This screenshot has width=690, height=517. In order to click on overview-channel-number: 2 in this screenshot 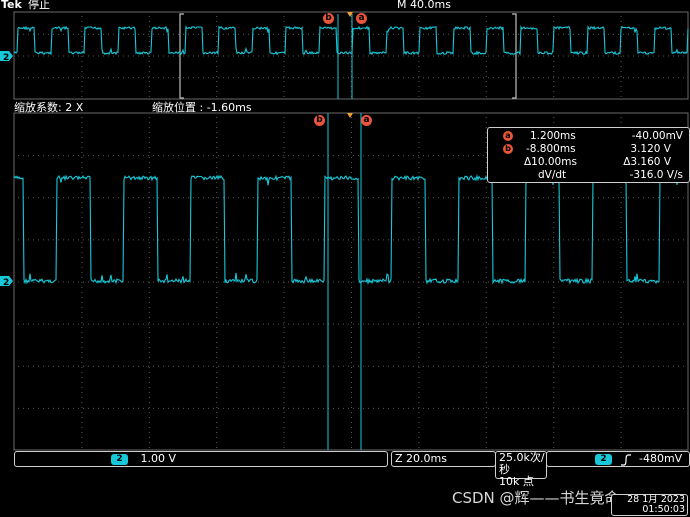, I will do `click(6, 58)`.